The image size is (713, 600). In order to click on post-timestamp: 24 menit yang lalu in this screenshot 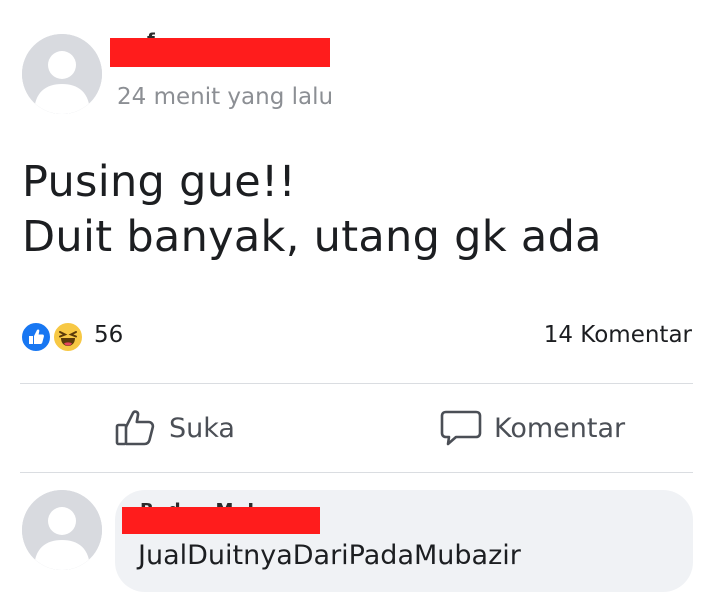, I will do `click(225, 97)`.